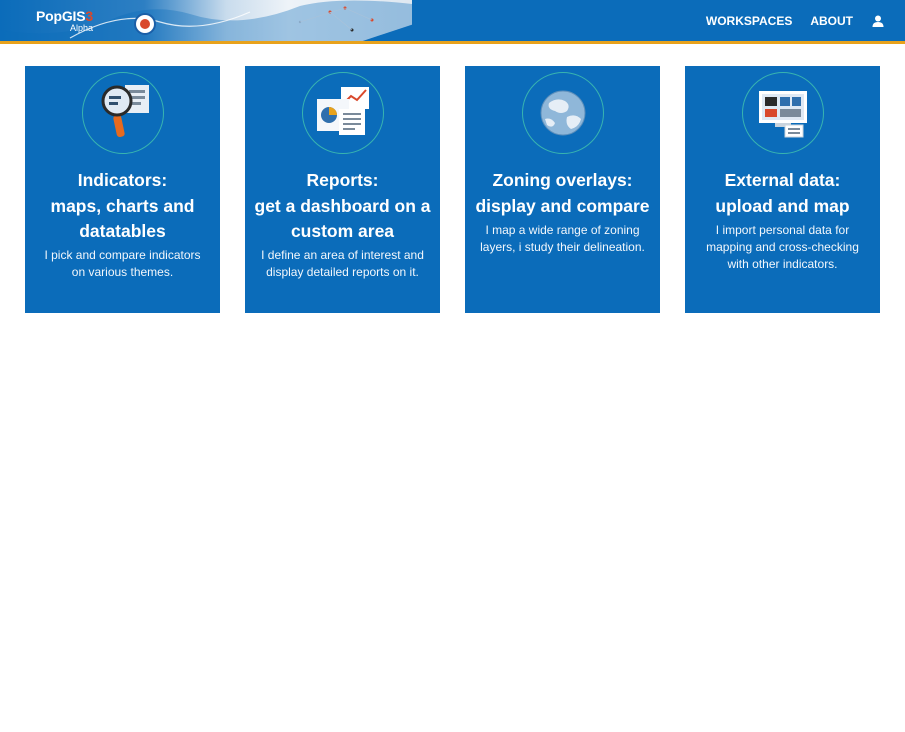  What do you see at coordinates (562, 193) in the screenshot?
I see `card-title: Zoning overlays: display and compare` at bounding box center [562, 193].